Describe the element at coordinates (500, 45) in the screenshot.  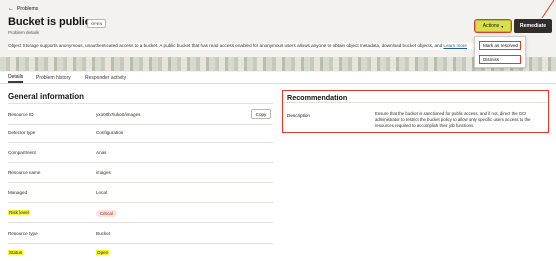
I see `menu-item-mark-as-resolved: Mark as resolved` at that location.